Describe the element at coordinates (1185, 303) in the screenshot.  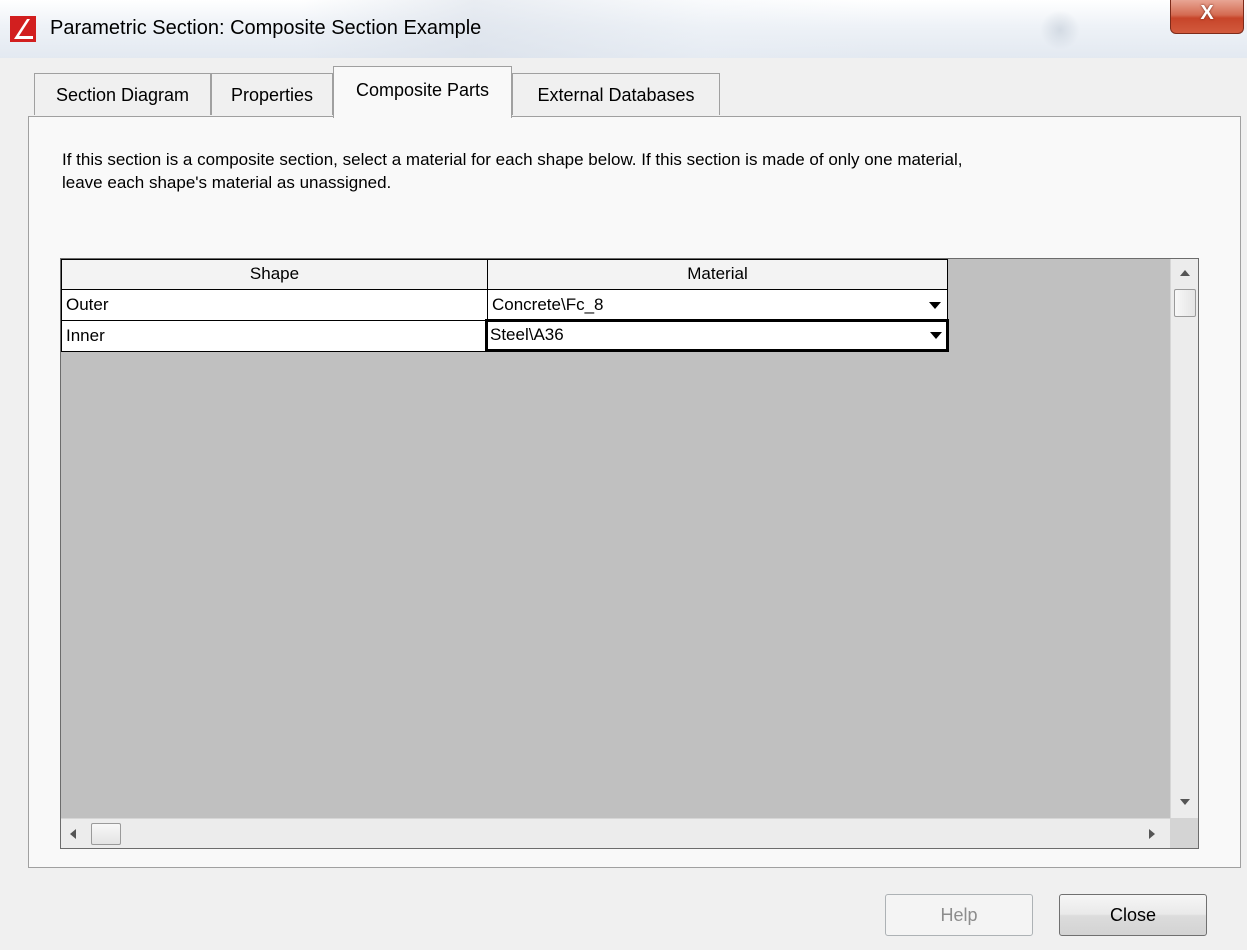
I see `vertical-scroll-thumb` at that location.